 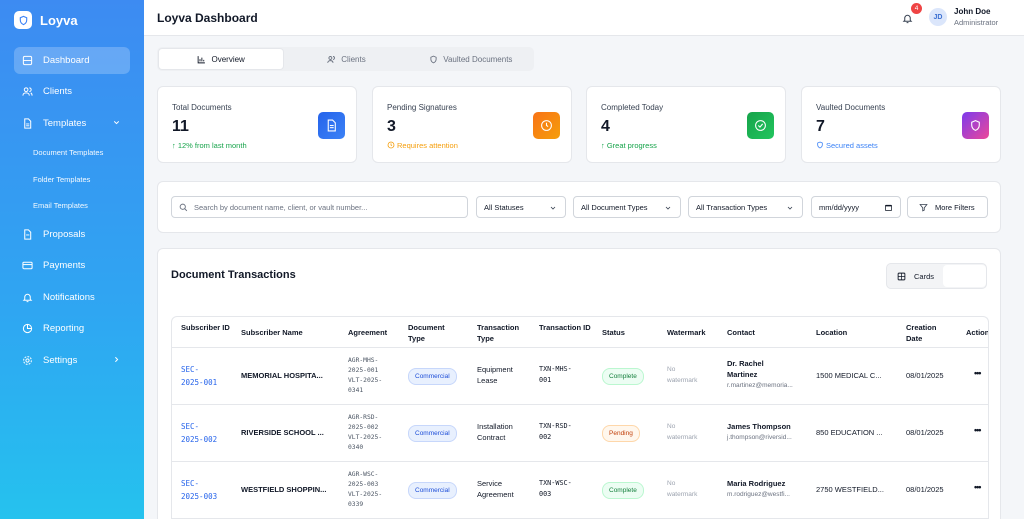 I want to click on pie-chart-icon, so click(x=27, y=329).